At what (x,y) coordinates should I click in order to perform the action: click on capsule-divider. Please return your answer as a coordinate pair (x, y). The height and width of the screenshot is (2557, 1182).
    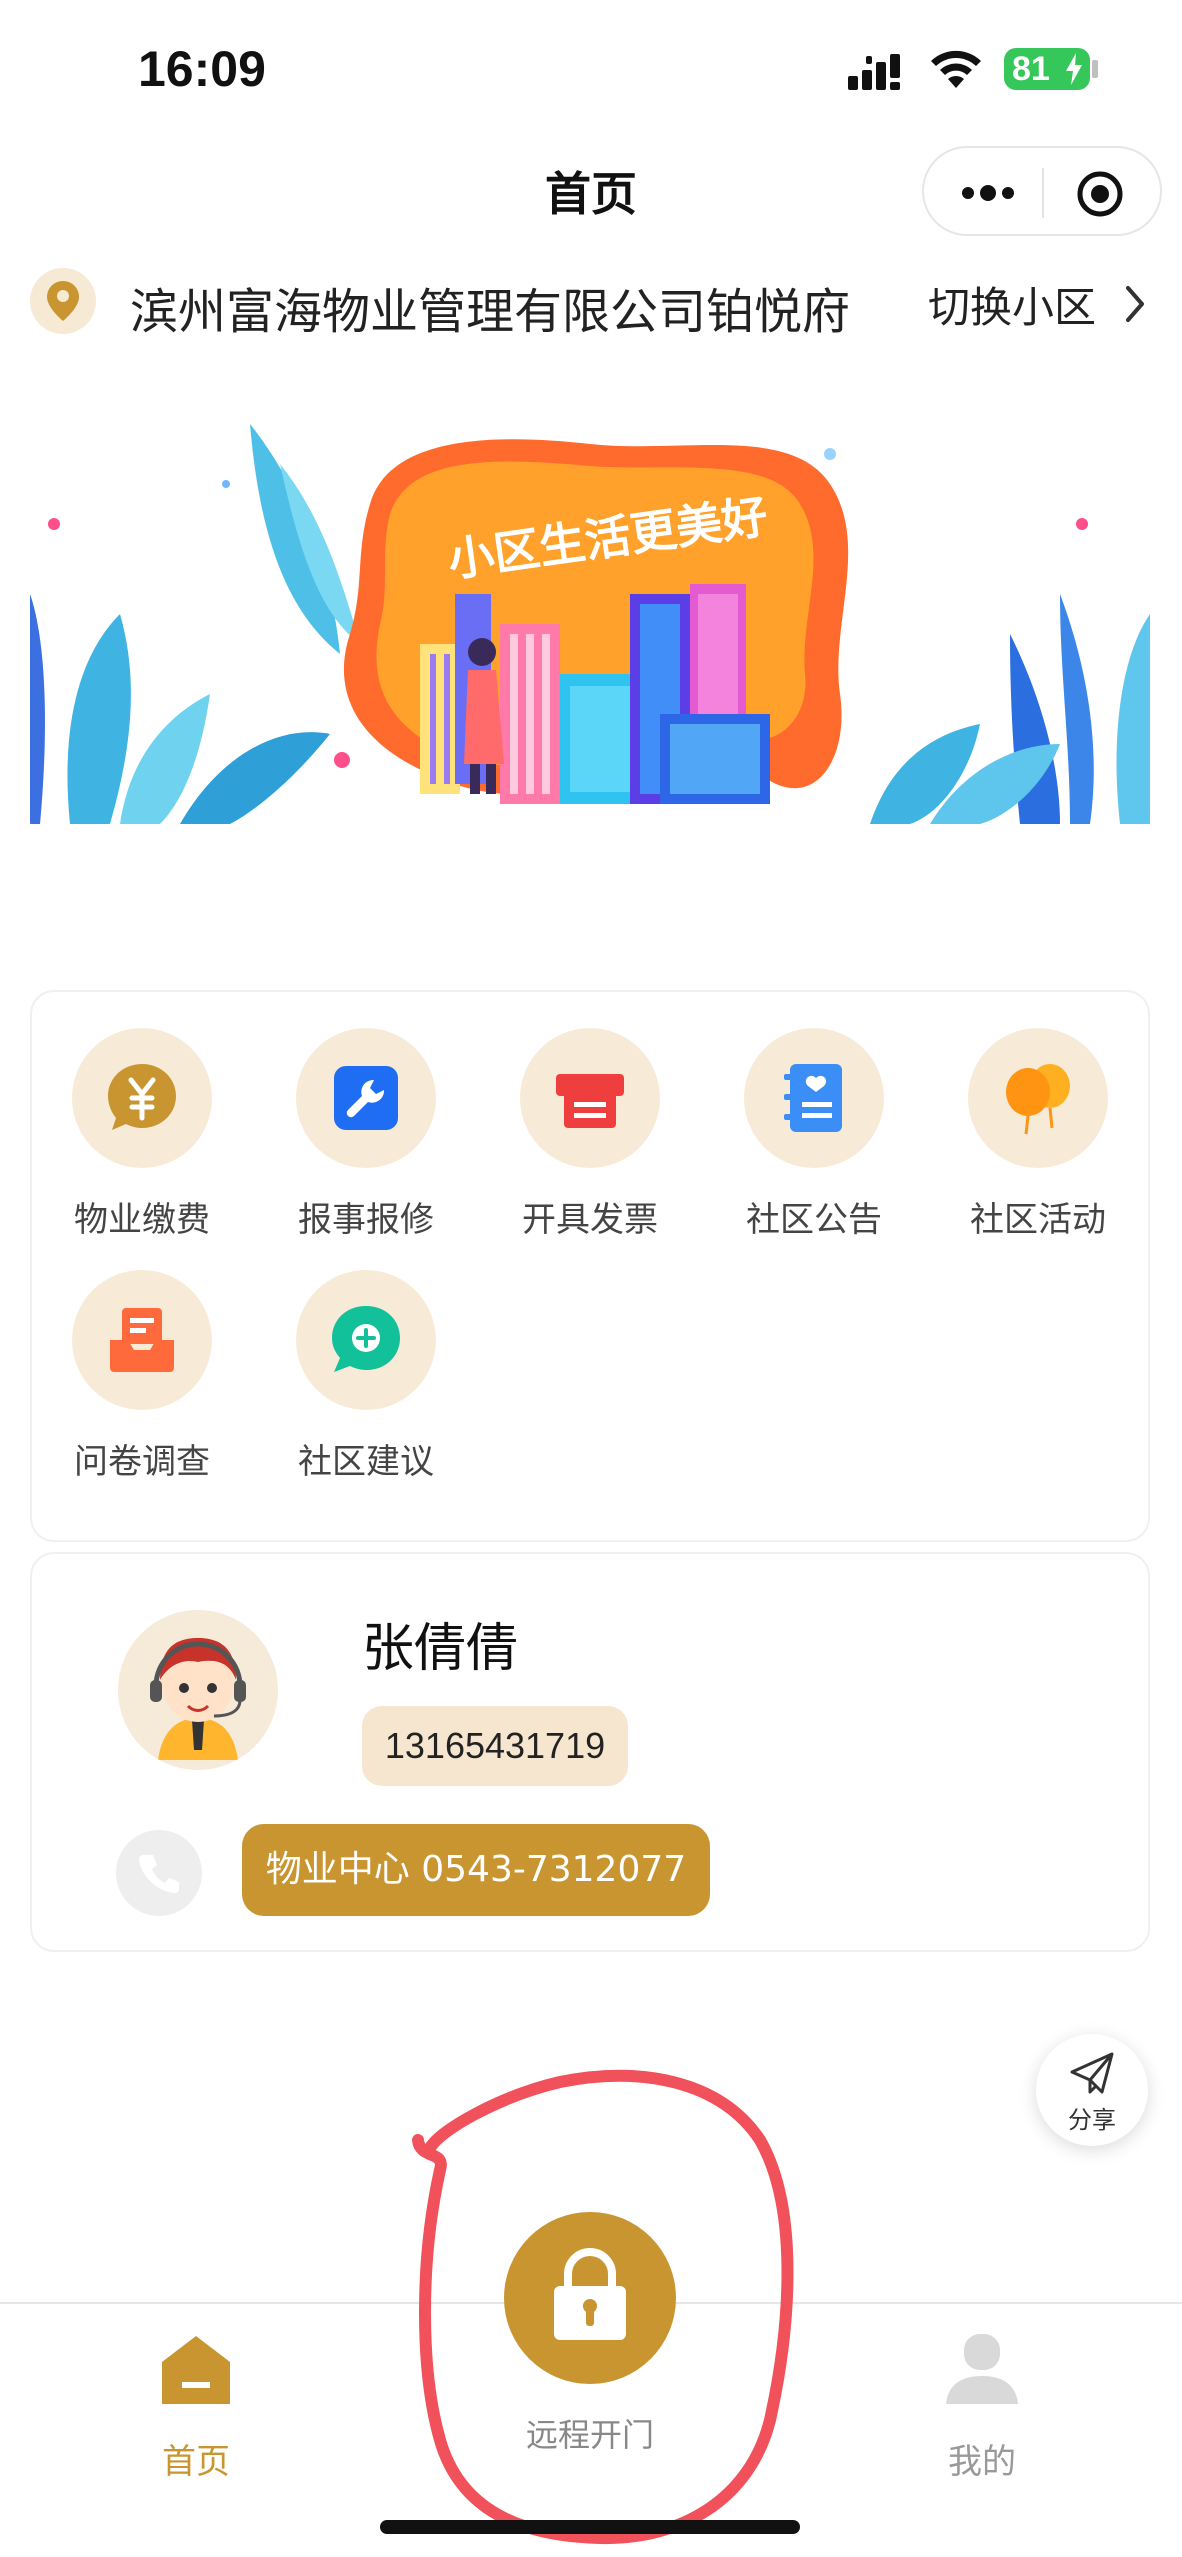
    Looking at the image, I should click on (1043, 193).